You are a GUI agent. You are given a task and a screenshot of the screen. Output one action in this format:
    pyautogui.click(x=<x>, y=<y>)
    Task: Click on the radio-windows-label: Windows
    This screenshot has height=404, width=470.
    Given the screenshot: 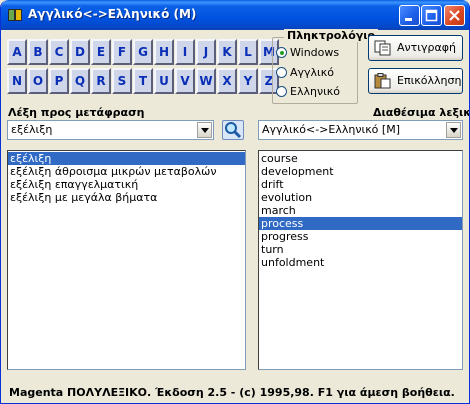 What is the action you would take?
    pyautogui.click(x=315, y=52)
    